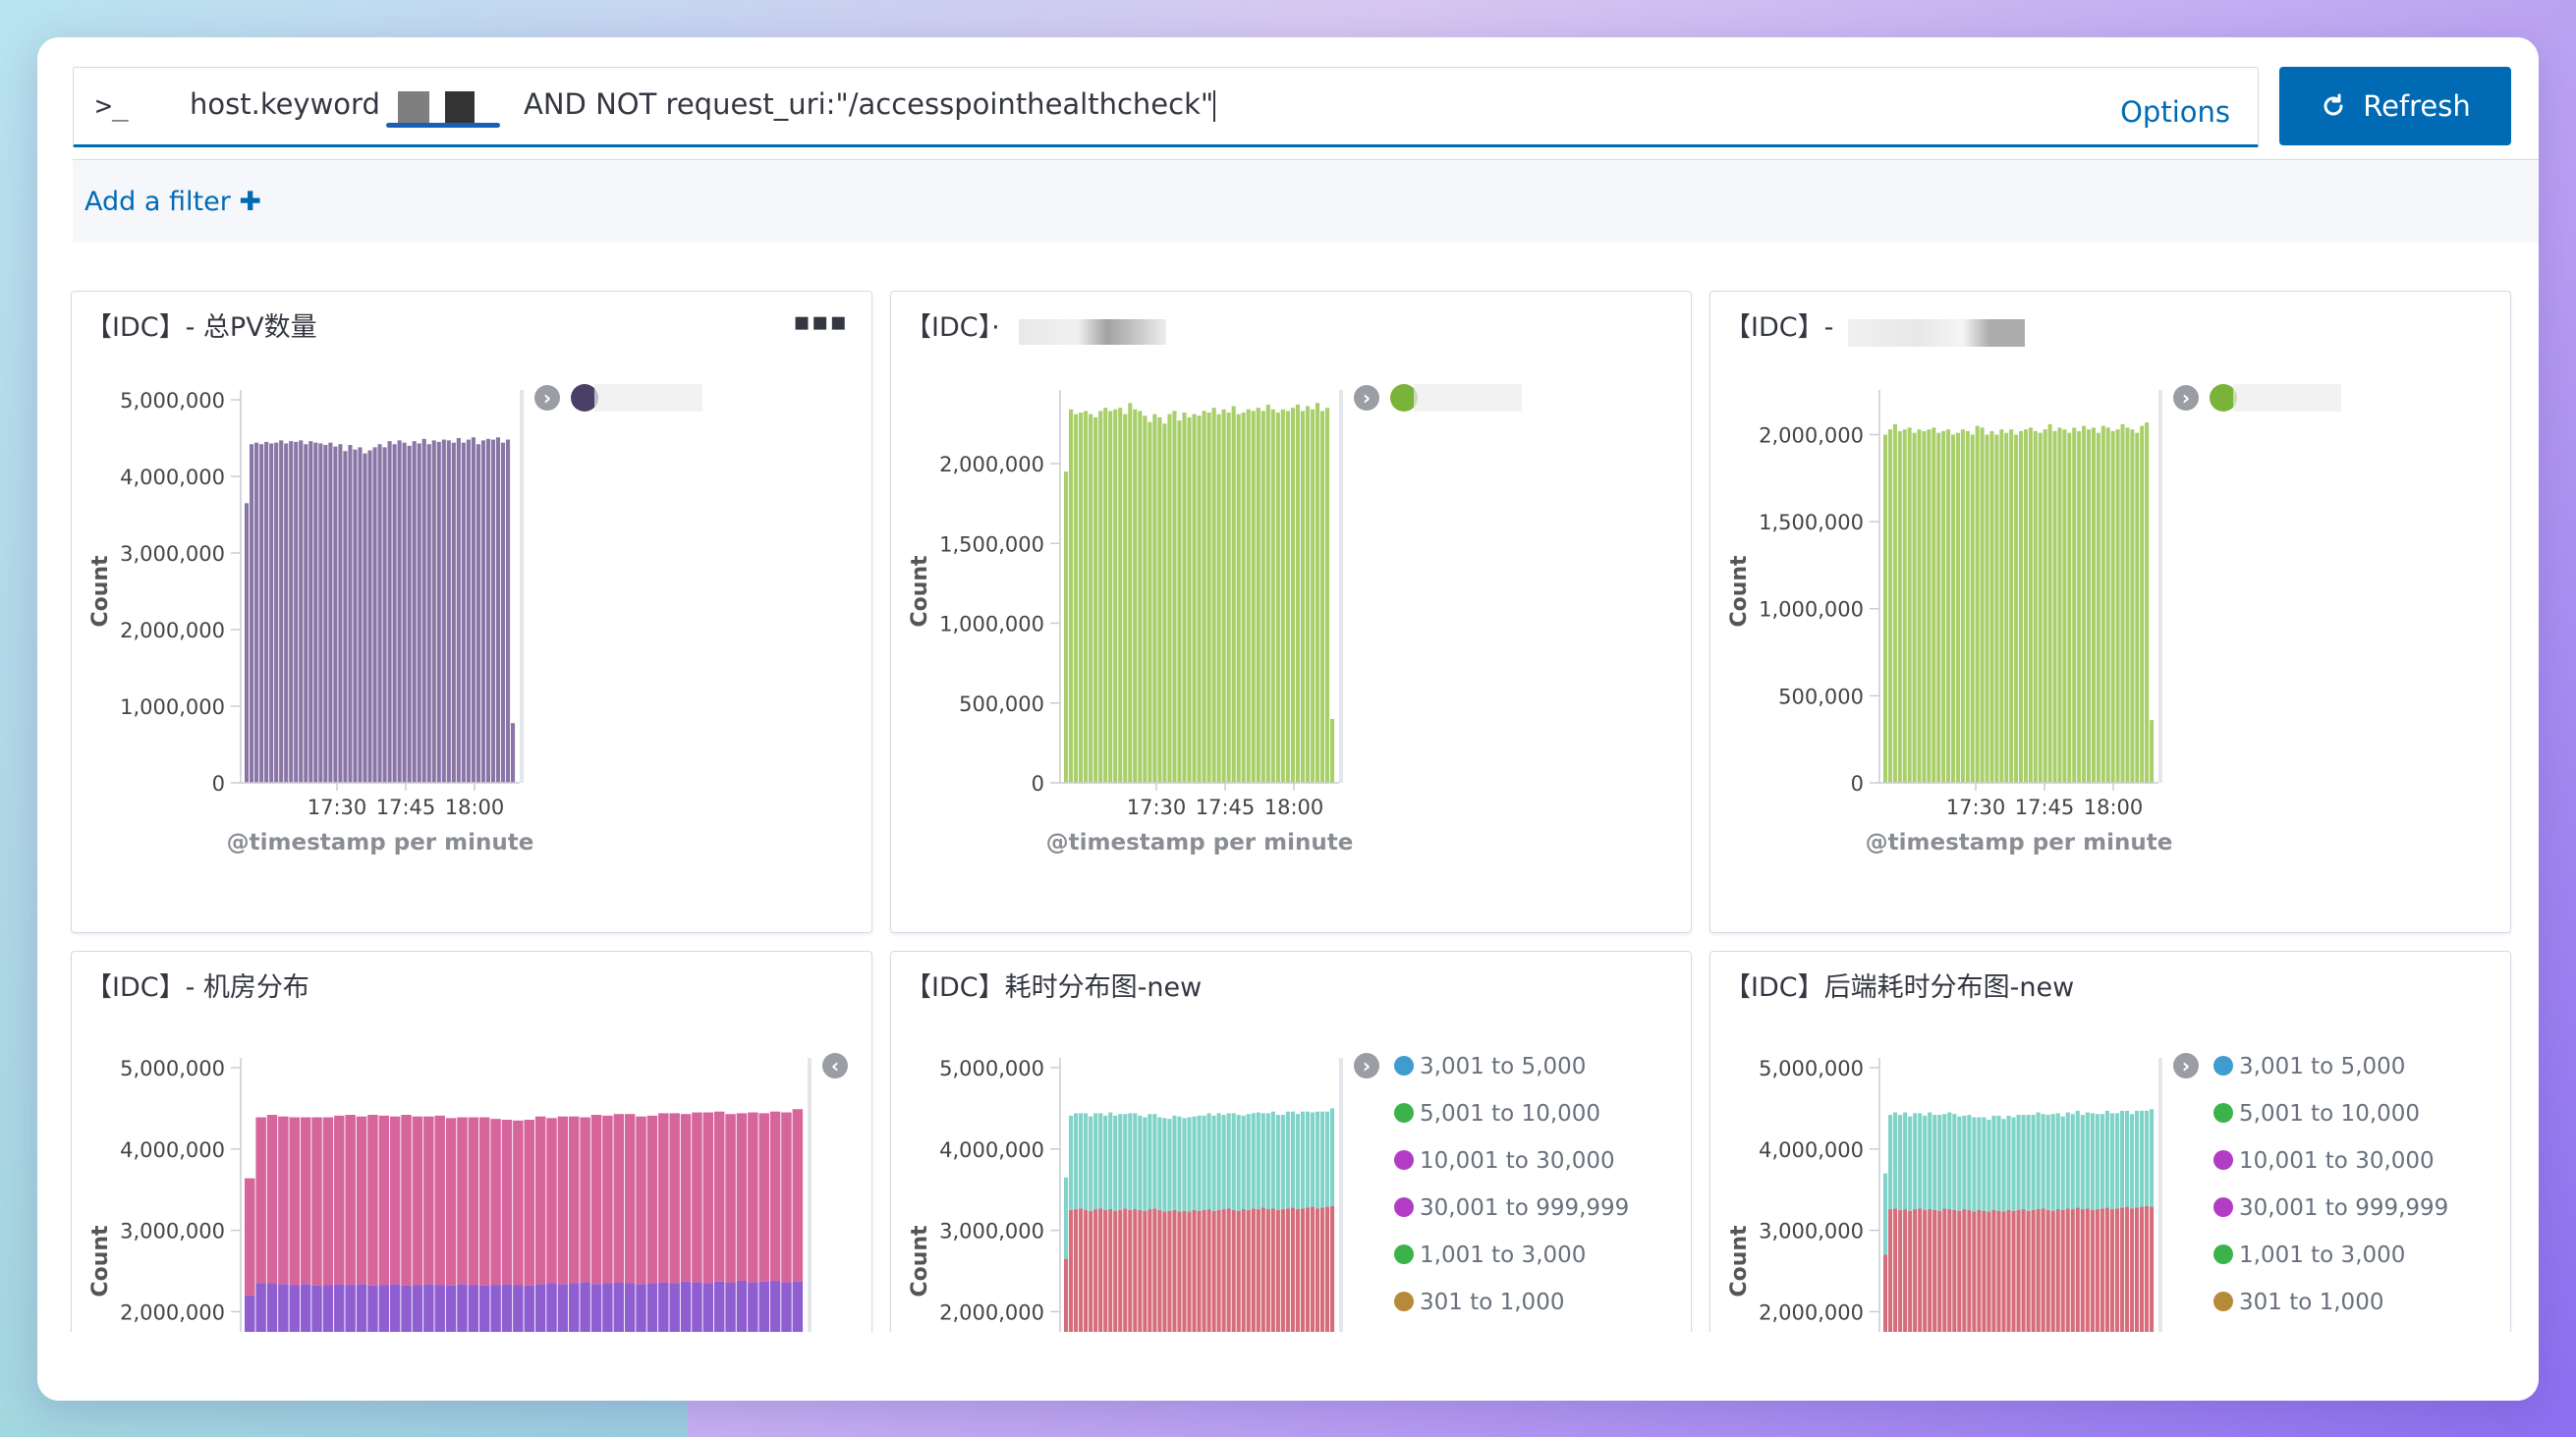 Image resolution: width=2576 pixels, height=1437 pixels. I want to click on text-caret, so click(1214, 106).